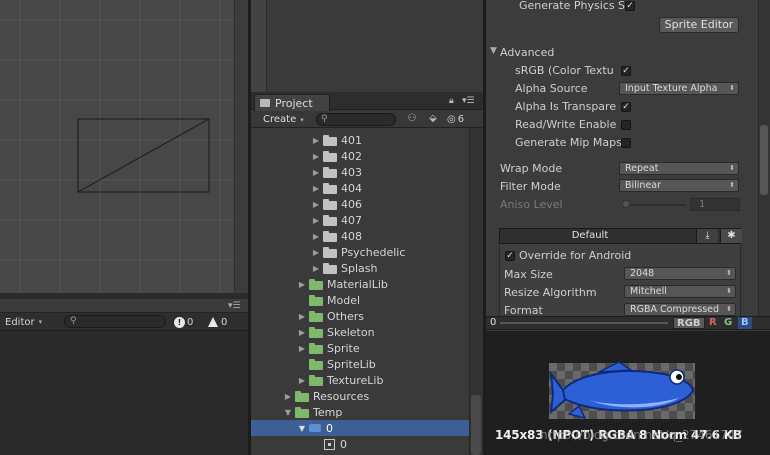 The height and width of the screenshot is (455, 770). I want to click on srgb-checkbox: ✓, so click(626, 71).